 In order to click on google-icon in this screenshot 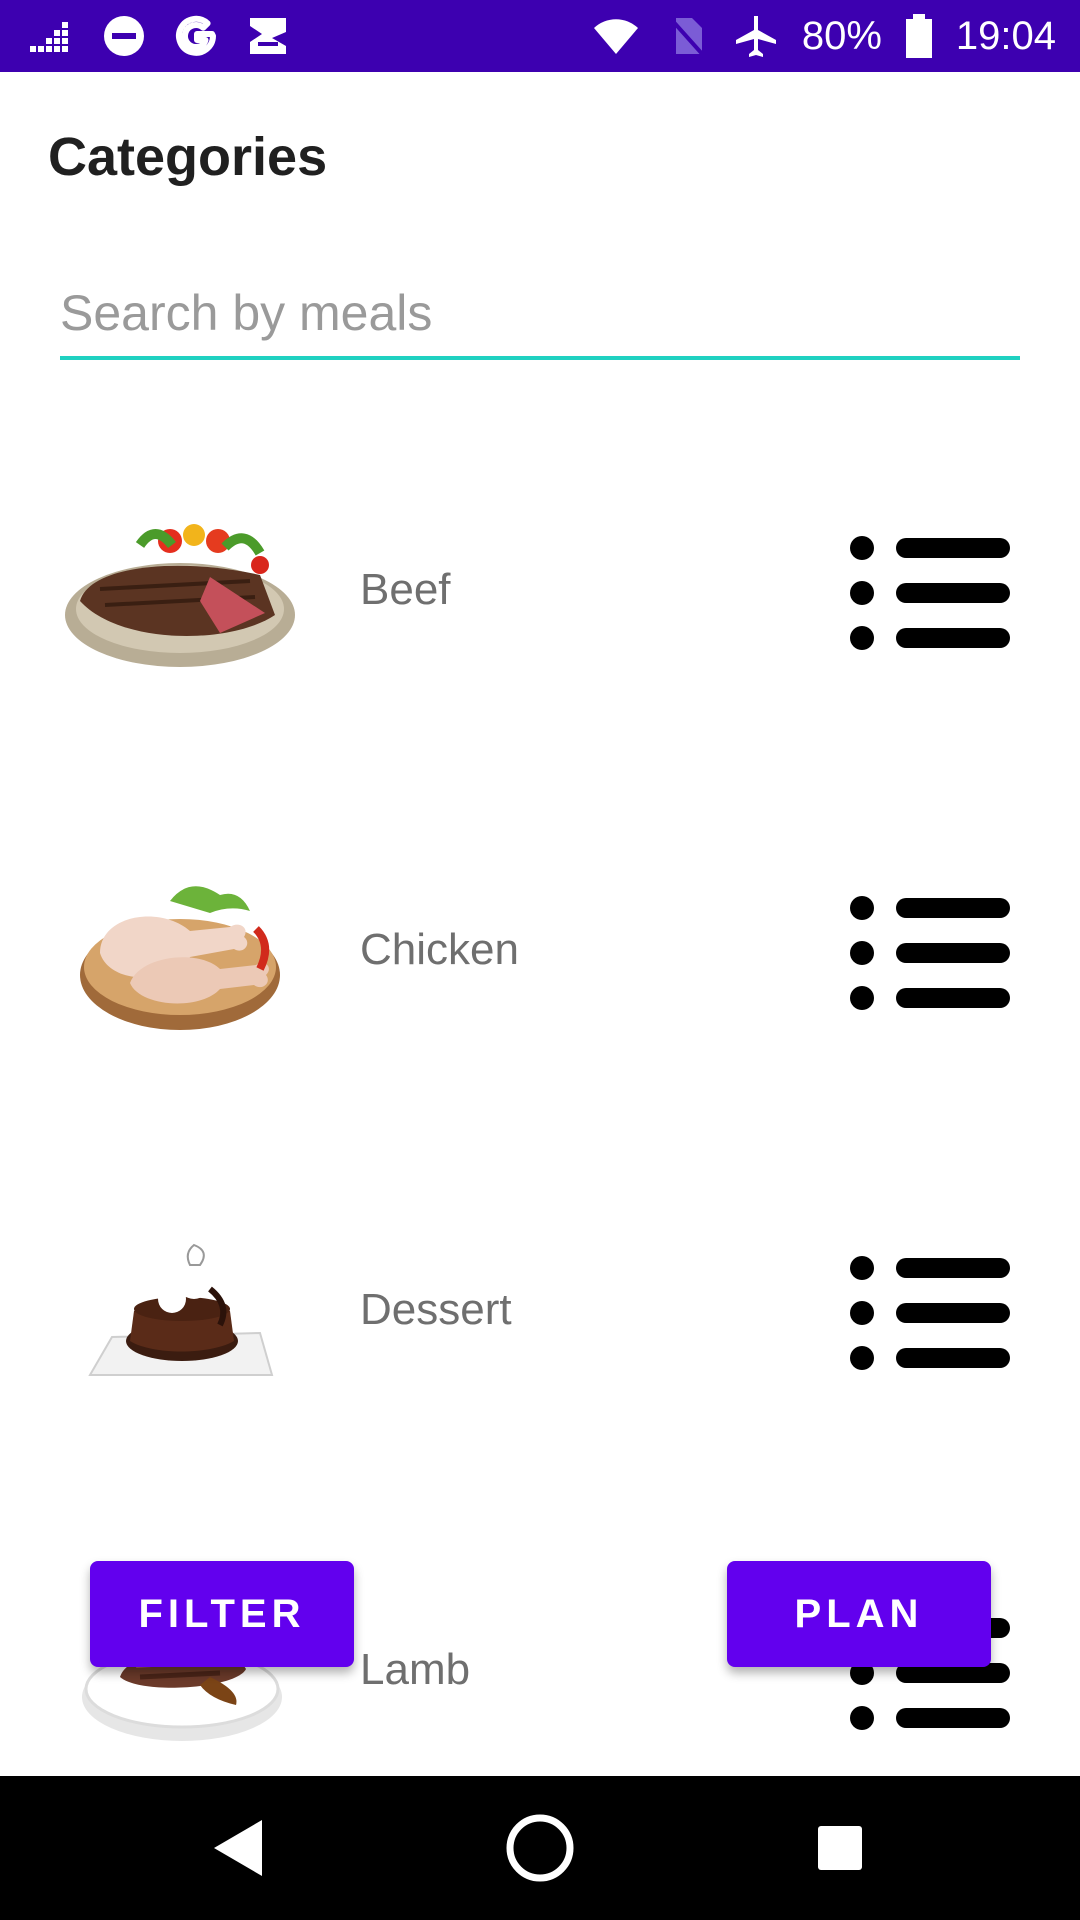, I will do `click(196, 36)`.